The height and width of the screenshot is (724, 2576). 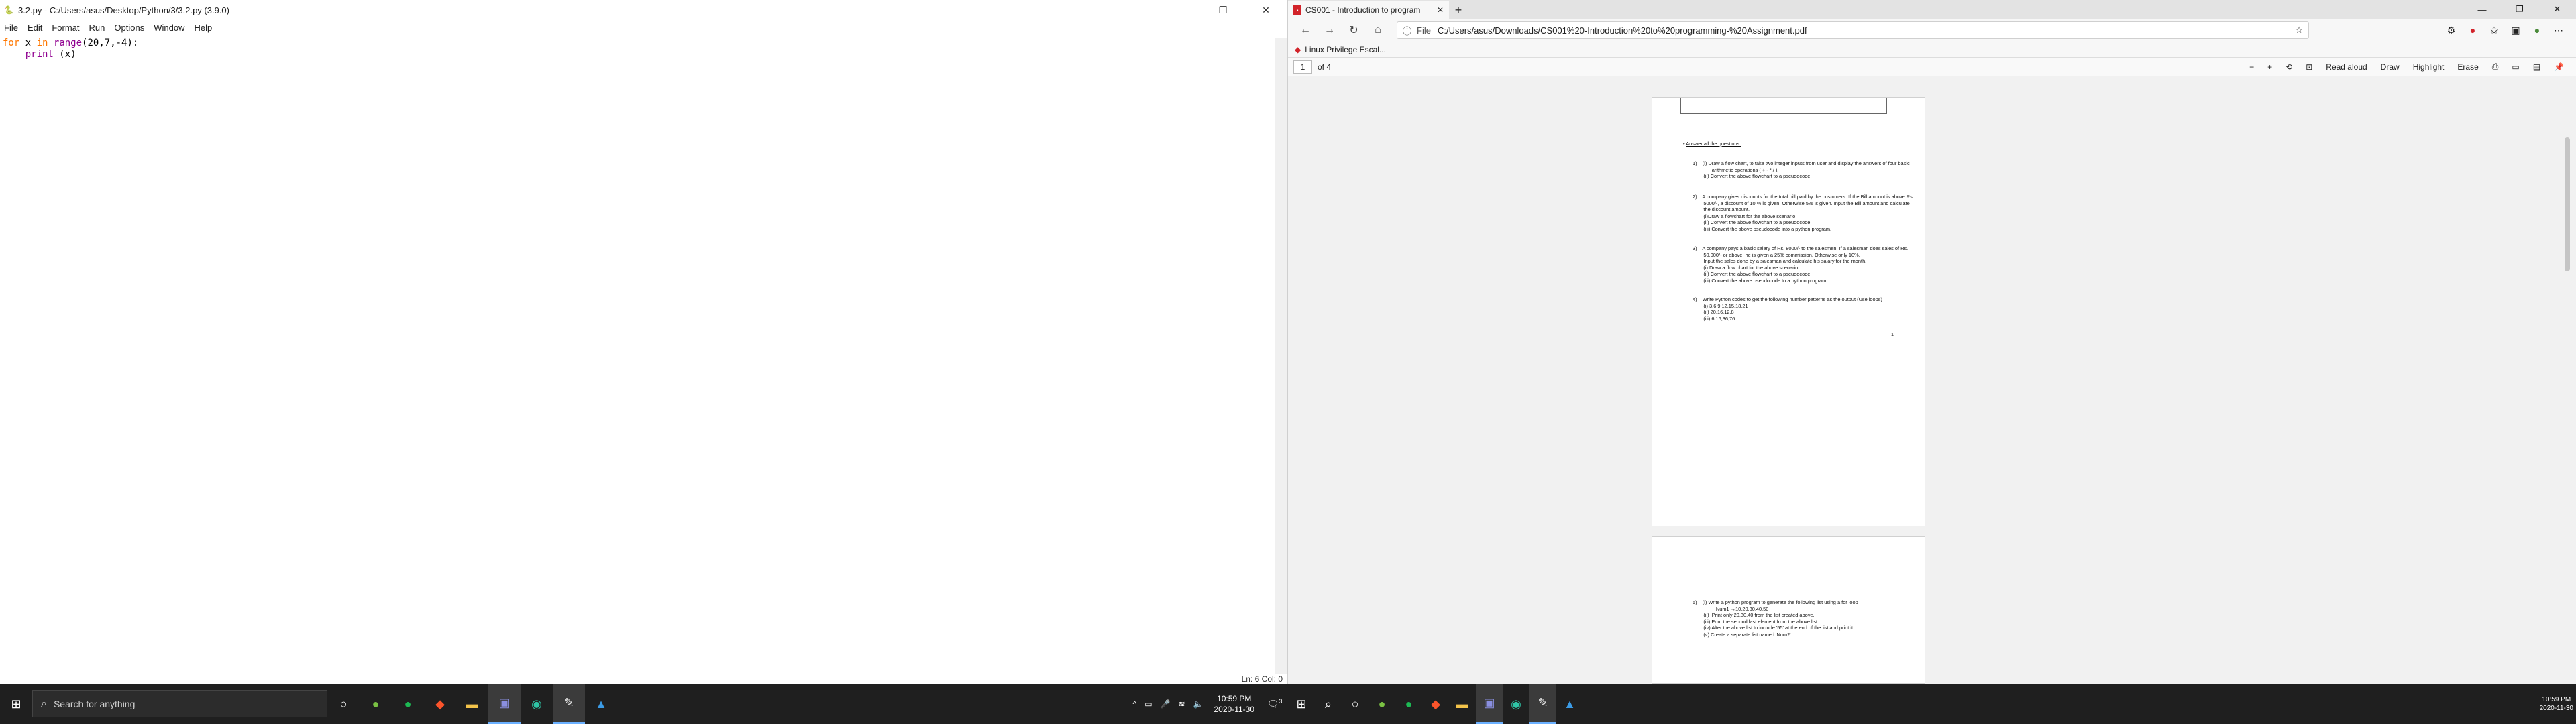 I want to click on file-explorer-icon-right: ▬, so click(x=1462, y=704).